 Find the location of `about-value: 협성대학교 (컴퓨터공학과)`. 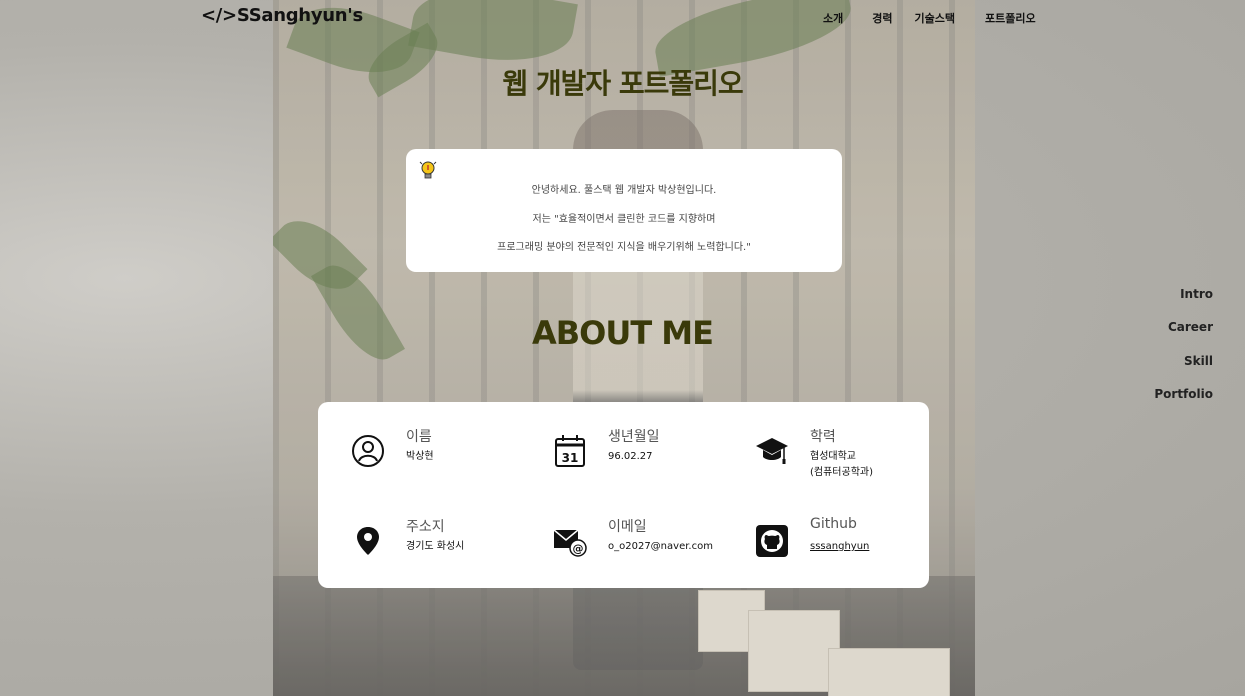

about-value: 협성대학교 (컴퓨터공학과) is located at coordinates (842, 464).